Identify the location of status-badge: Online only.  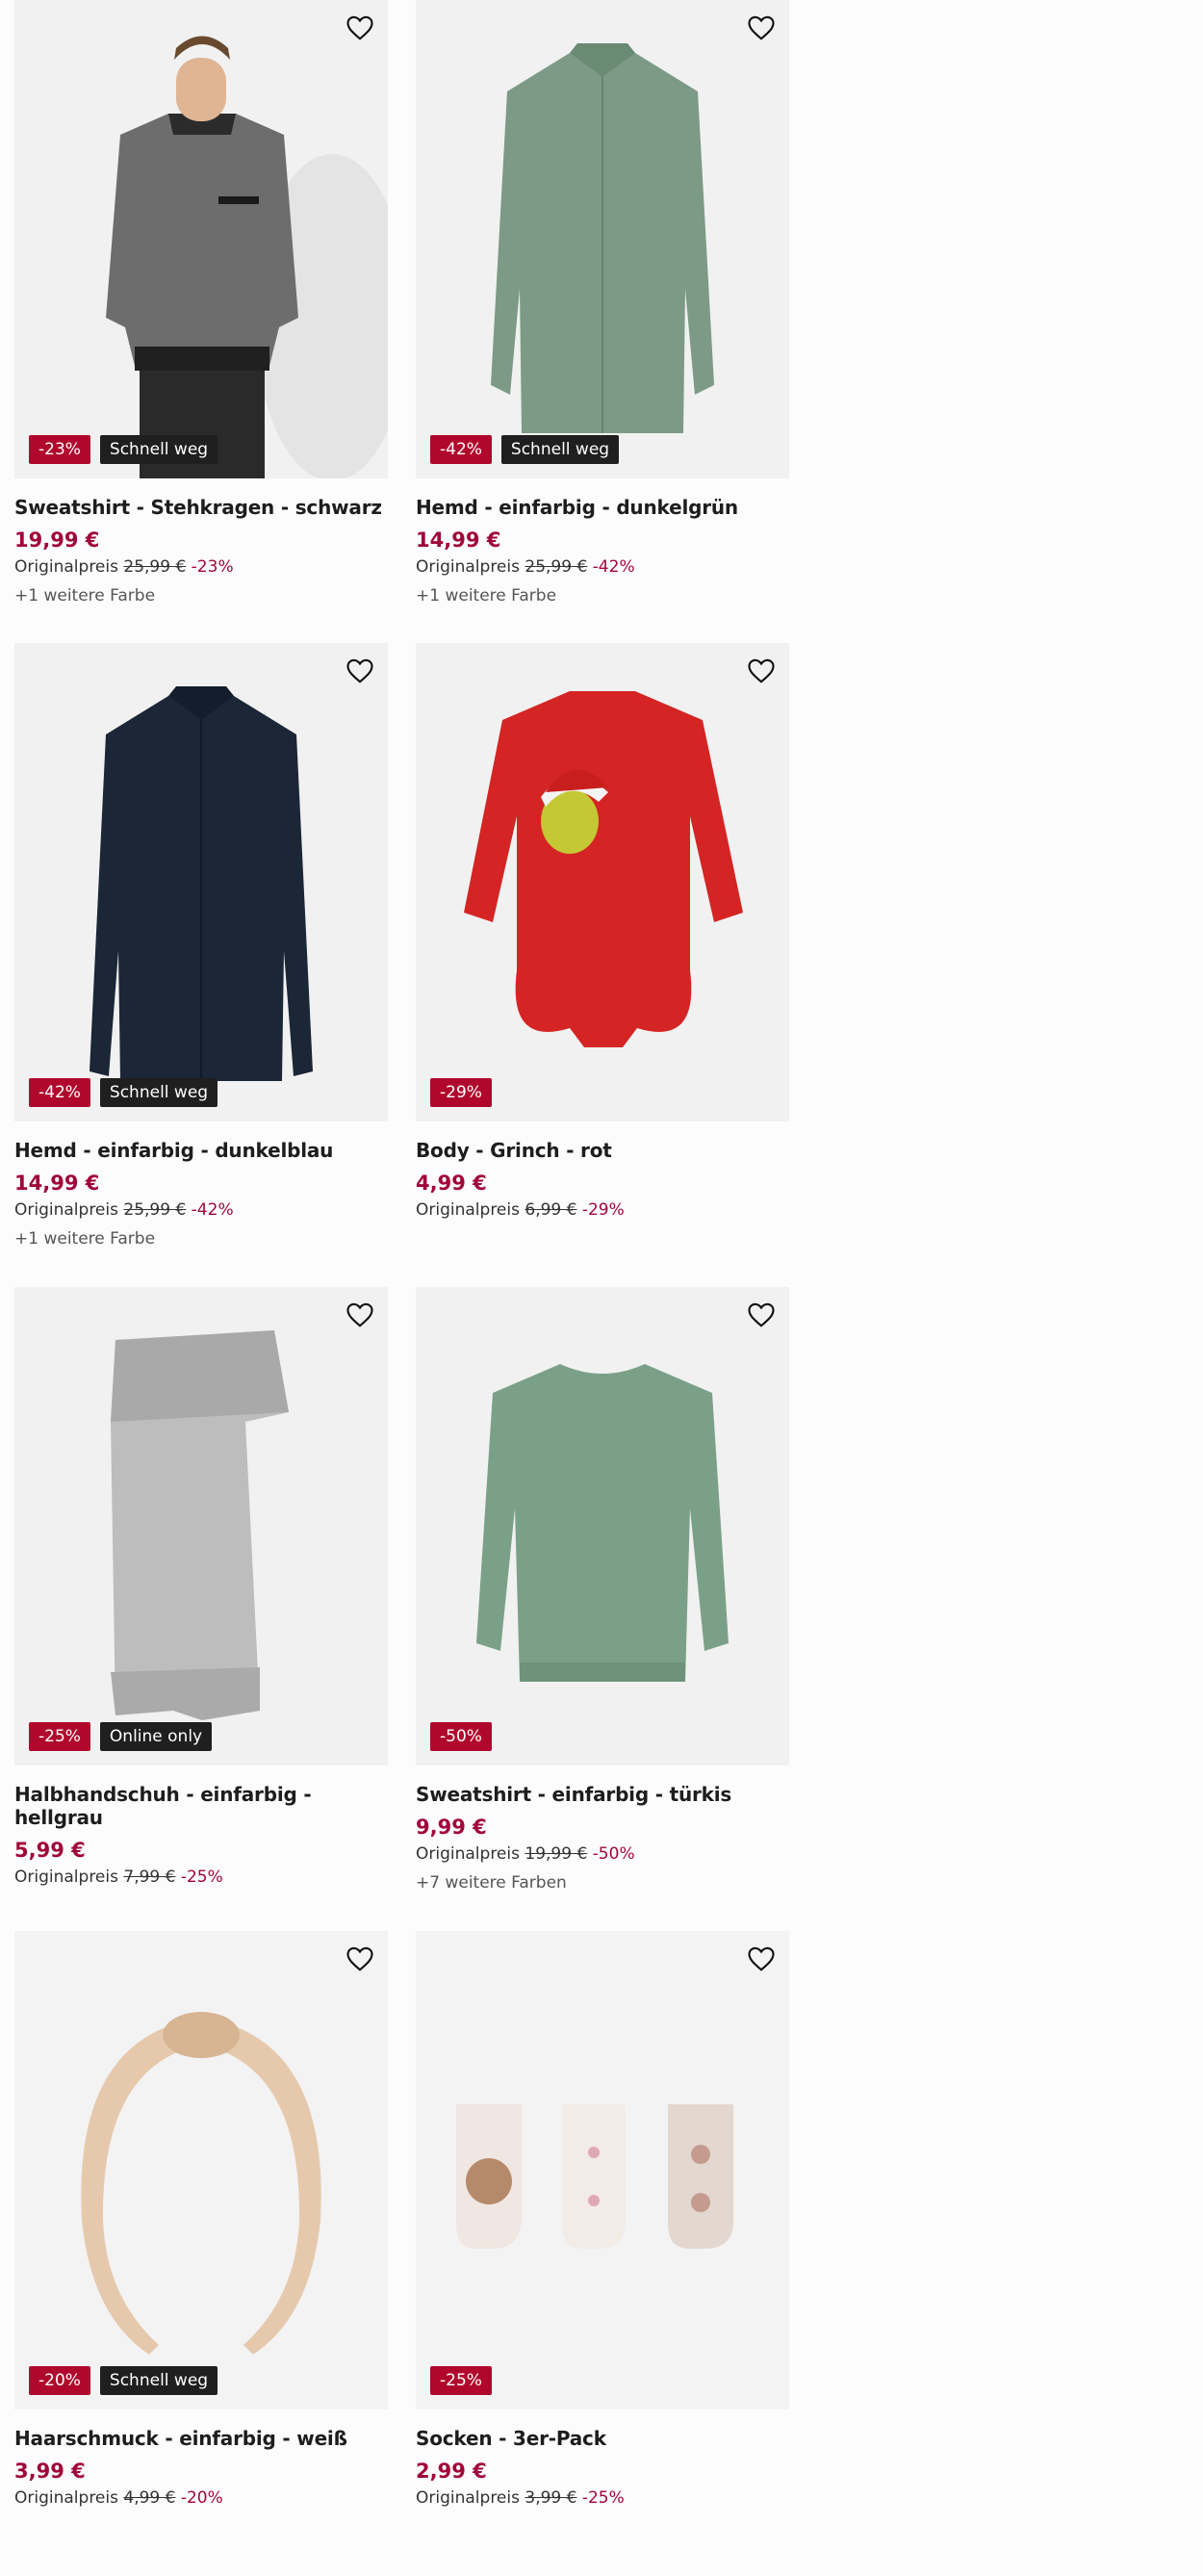
(156, 1737).